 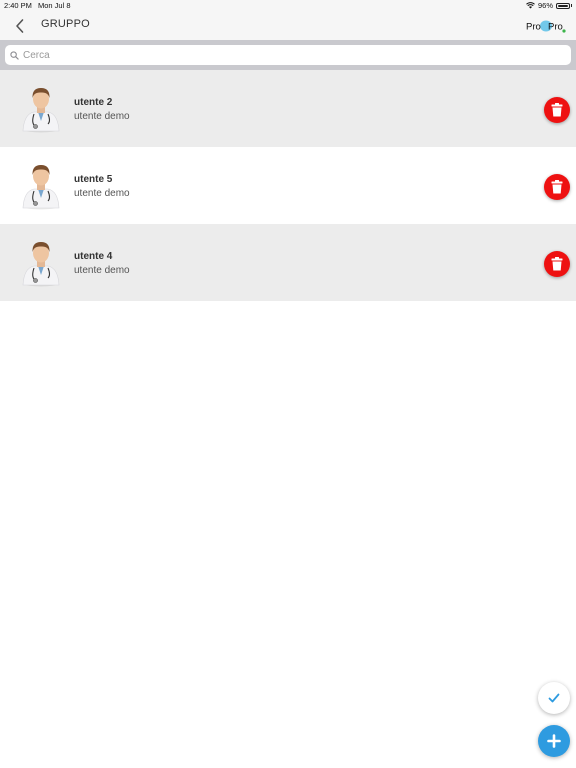 I want to click on status-time: 2:40 PM, so click(x=18, y=5).